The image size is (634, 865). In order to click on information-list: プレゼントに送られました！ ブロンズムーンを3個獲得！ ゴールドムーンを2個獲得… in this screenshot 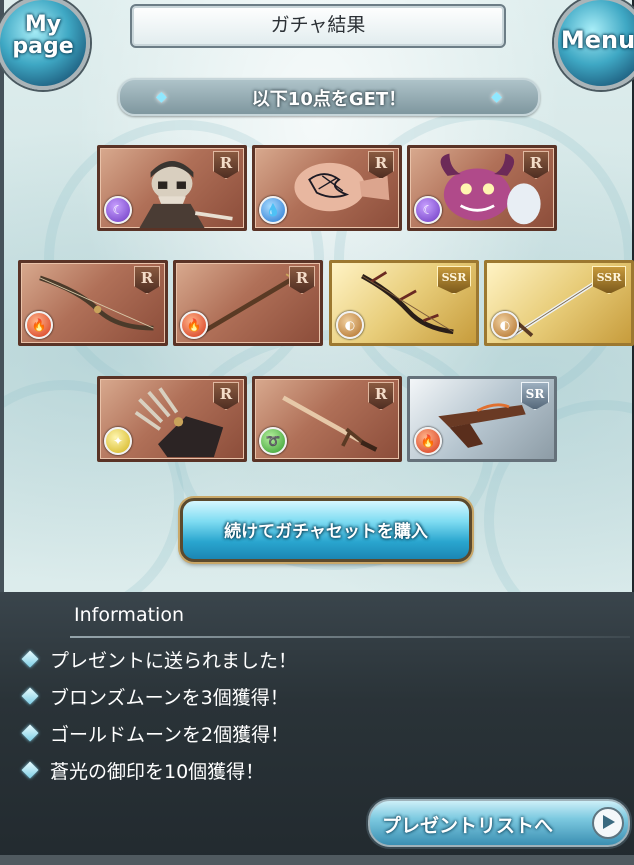, I will do `click(159, 720)`.